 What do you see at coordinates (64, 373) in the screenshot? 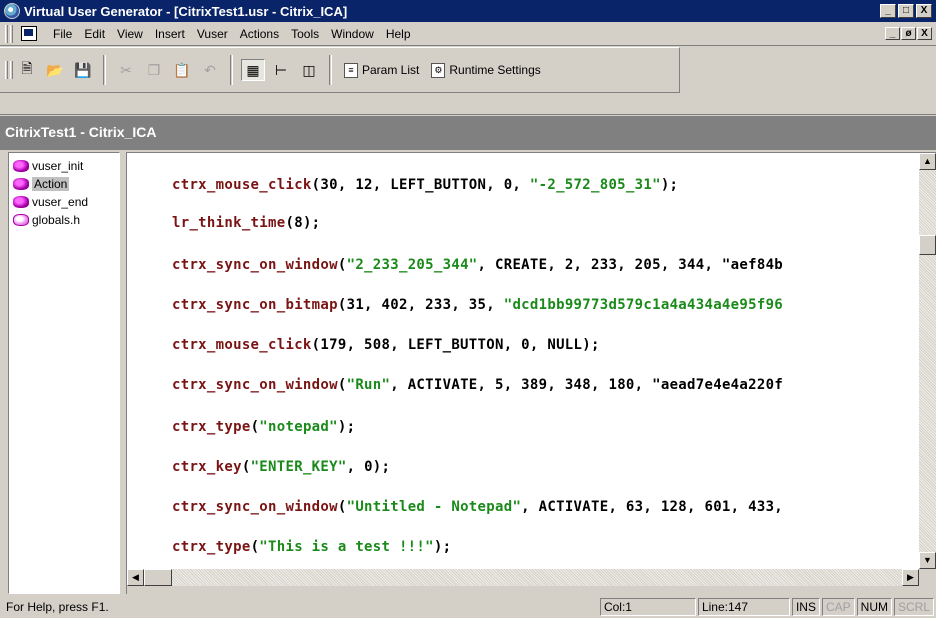
I see `script-tree: vuser_init Action vuser_end globals.h` at bounding box center [64, 373].